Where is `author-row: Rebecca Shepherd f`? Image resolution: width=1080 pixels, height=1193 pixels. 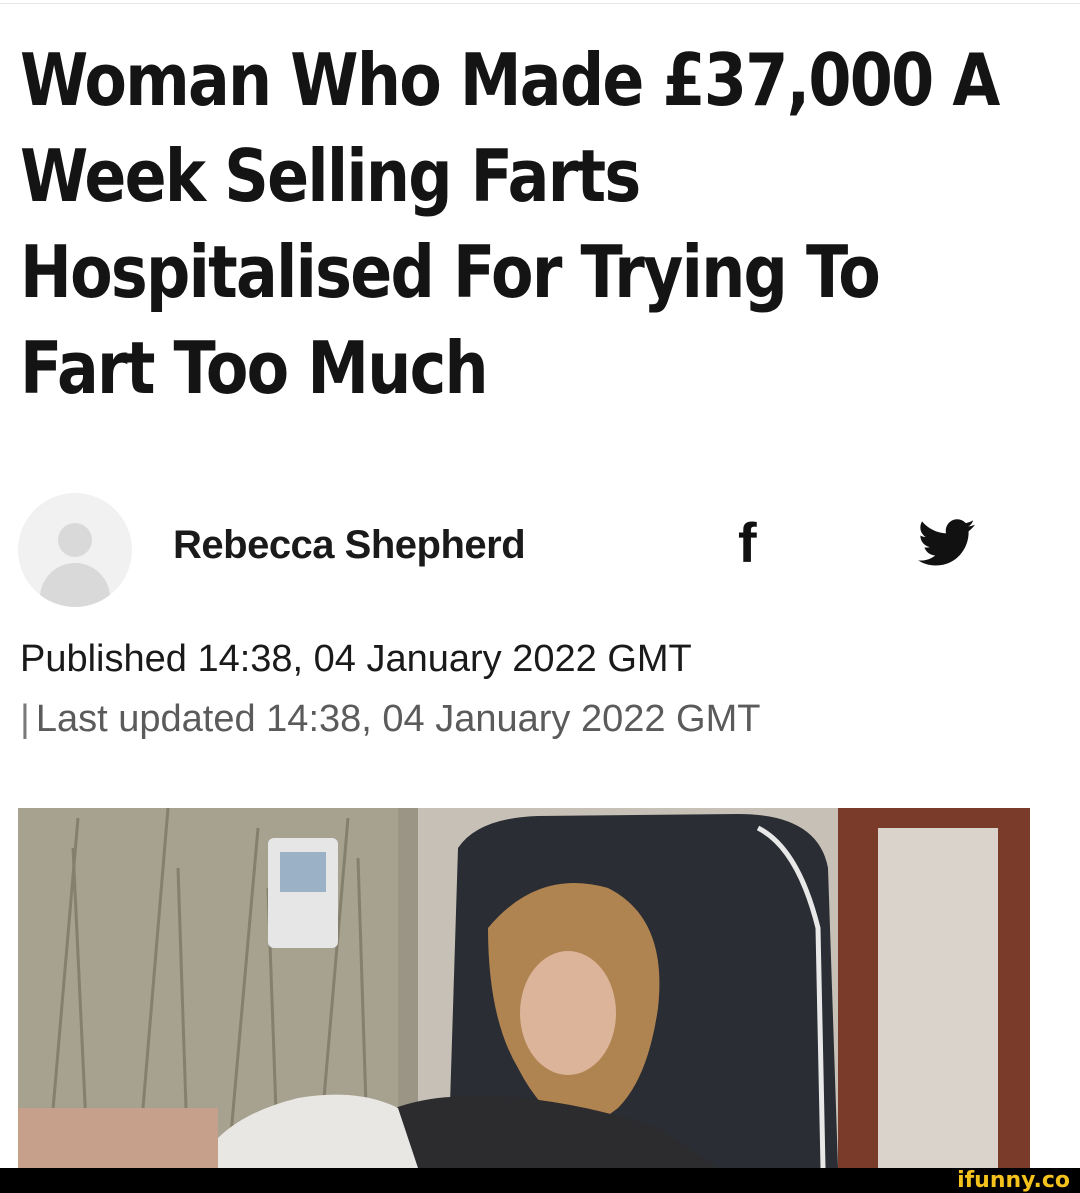 author-row: Rebecca Shepherd f is located at coordinates (538, 550).